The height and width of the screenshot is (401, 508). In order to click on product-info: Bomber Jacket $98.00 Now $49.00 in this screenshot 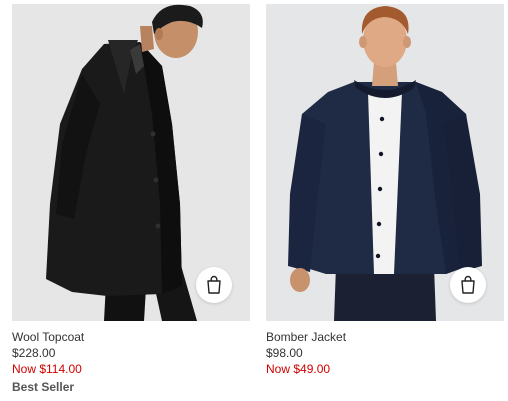, I will do `click(385, 353)`.